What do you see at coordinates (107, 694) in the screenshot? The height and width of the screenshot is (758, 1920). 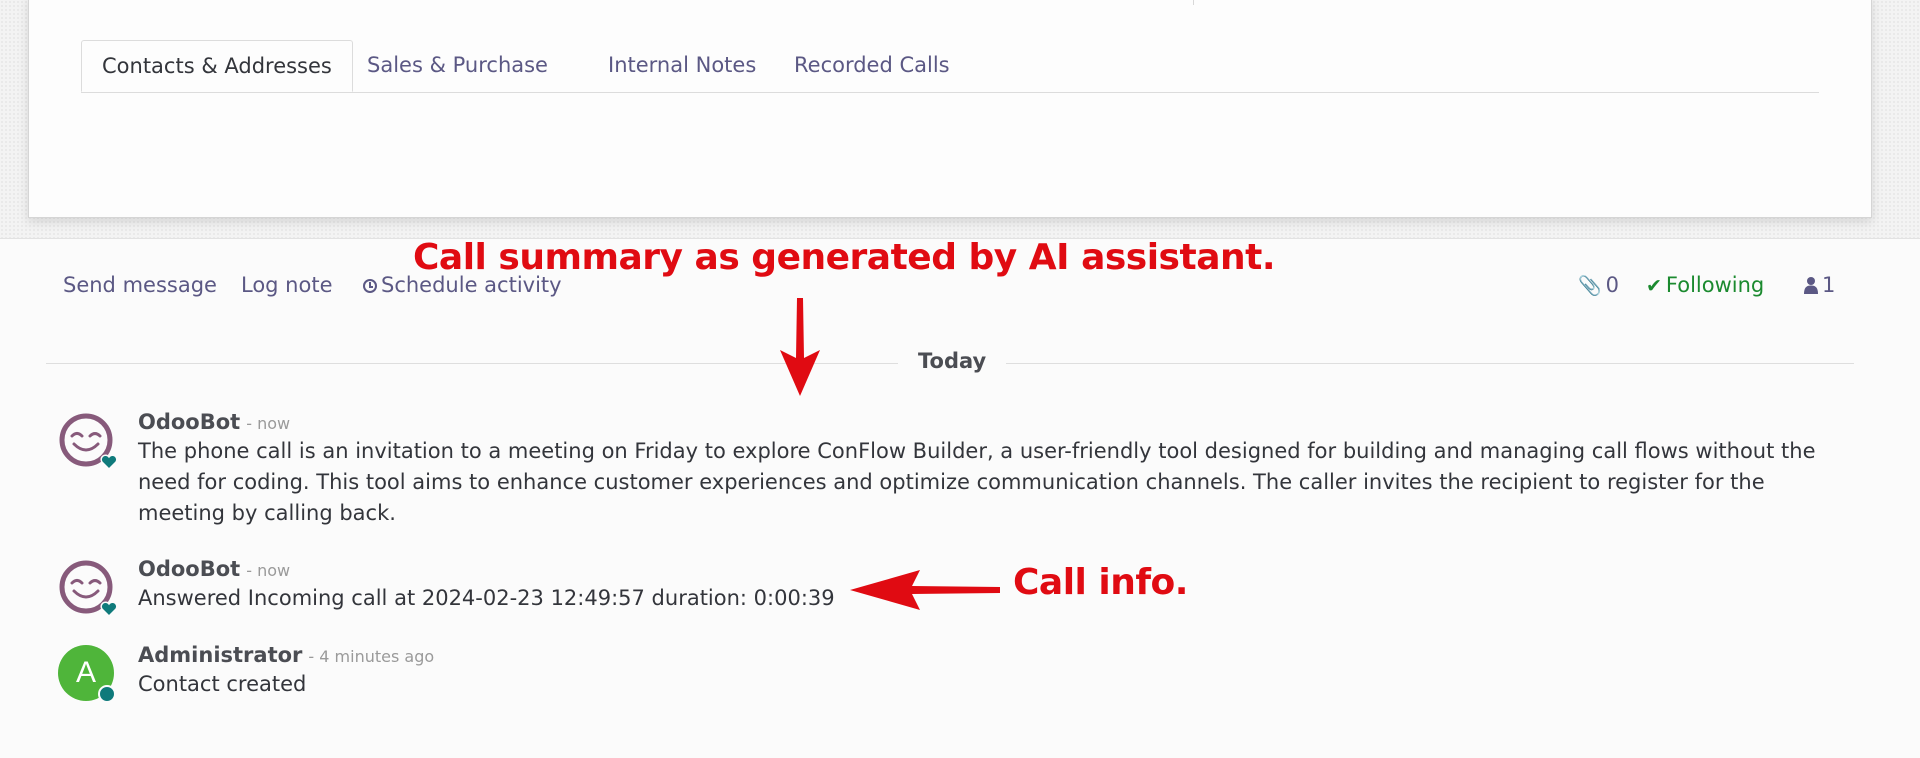 I see `online-status-dot` at bounding box center [107, 694].